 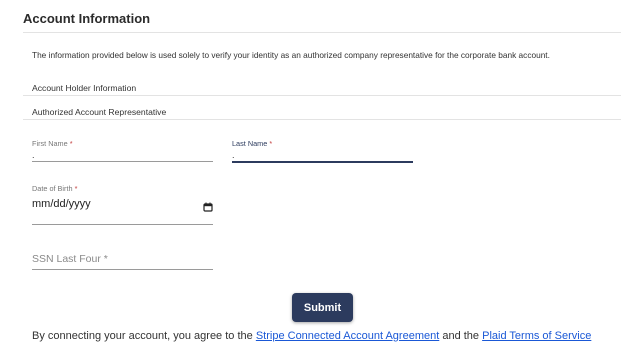 What do you see at coordinates (55, 188) in the screenshot?
I see `dob-label: Date of Birth *` at bounding box center [55, 188].